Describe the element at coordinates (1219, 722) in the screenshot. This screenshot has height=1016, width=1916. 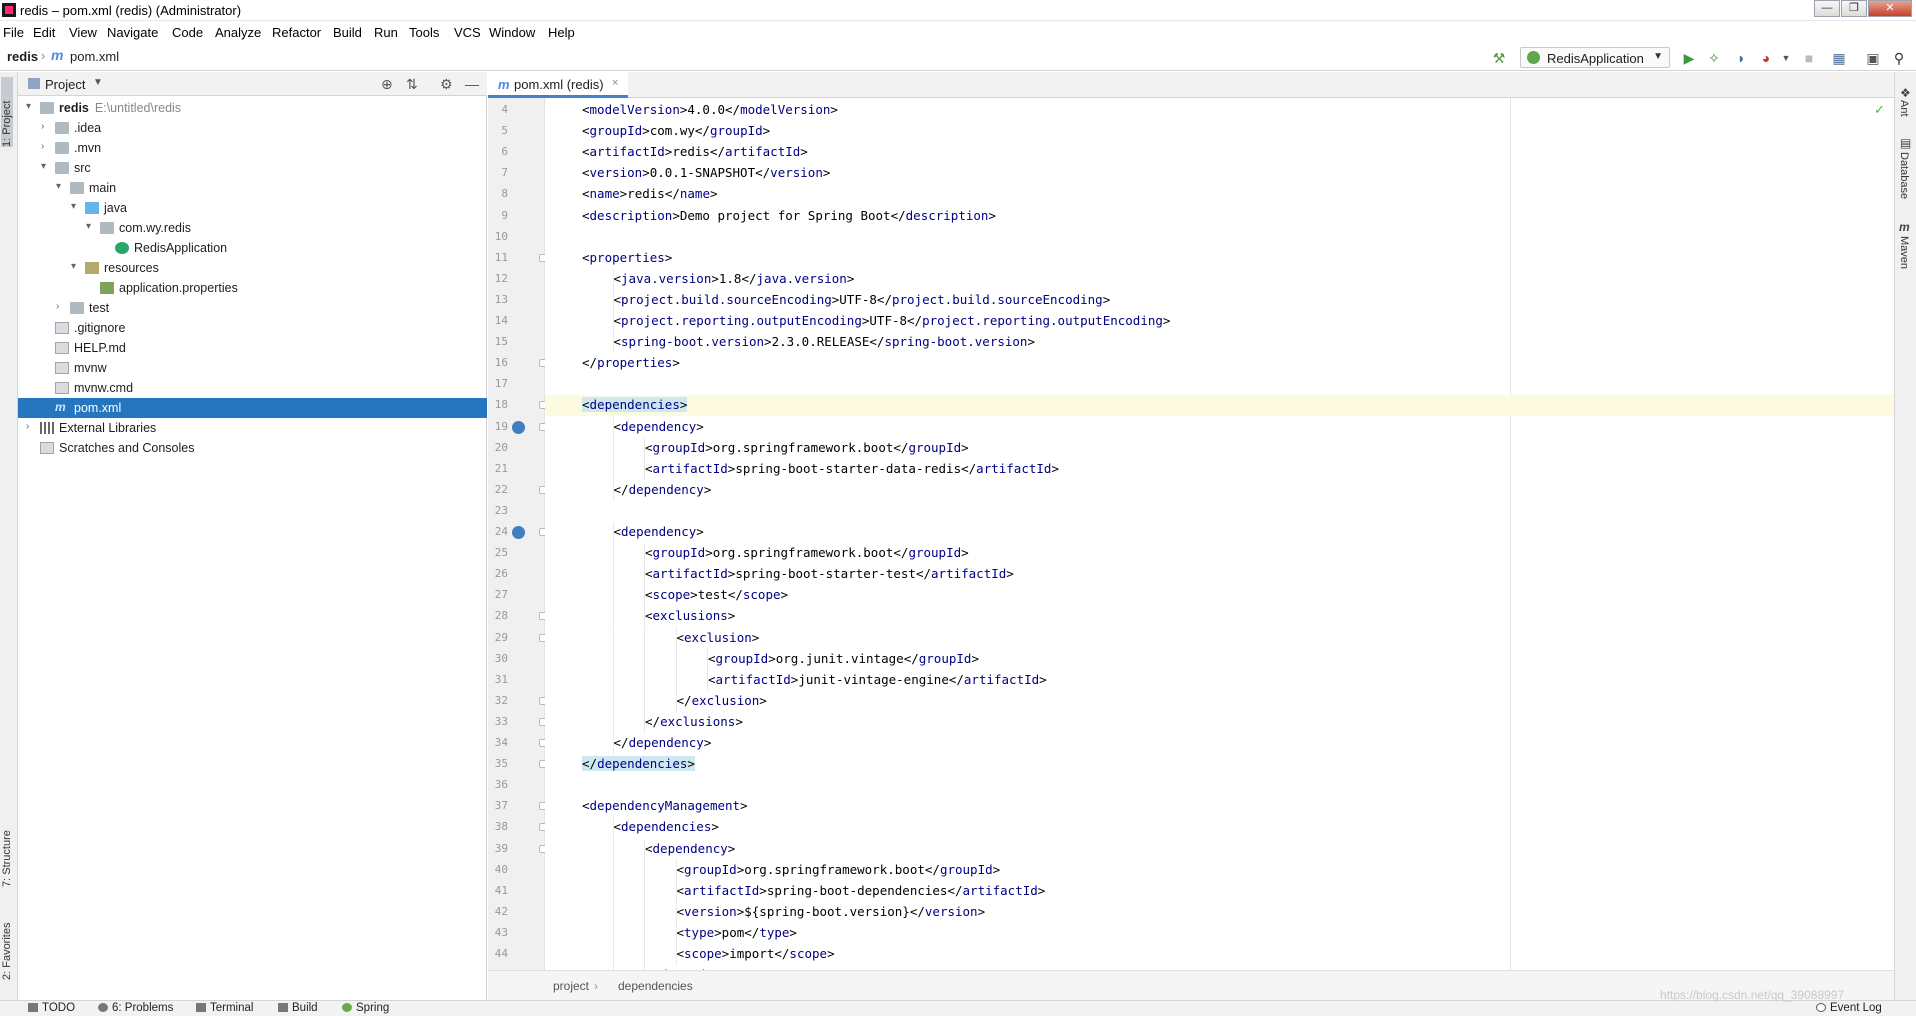
I see `code-line: </exclusions>` at that location.